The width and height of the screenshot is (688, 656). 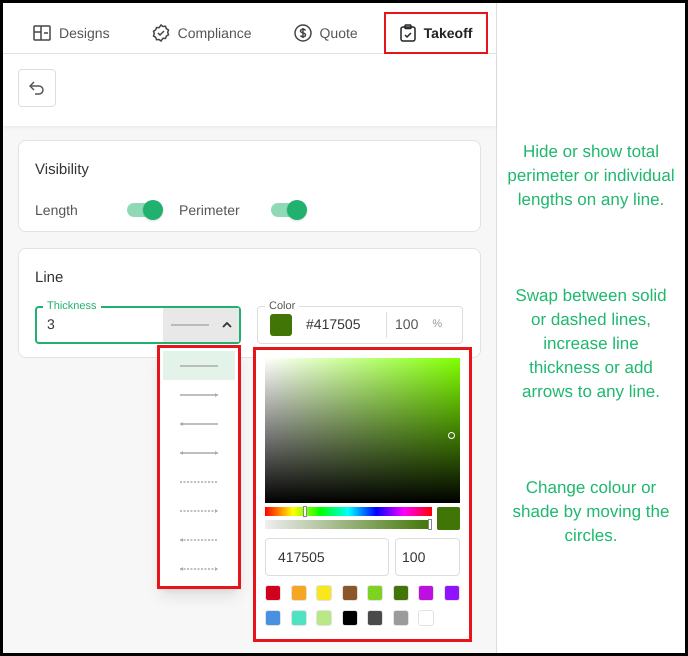 I want to click on toggle-label: Length, so click(x=57, y=210).